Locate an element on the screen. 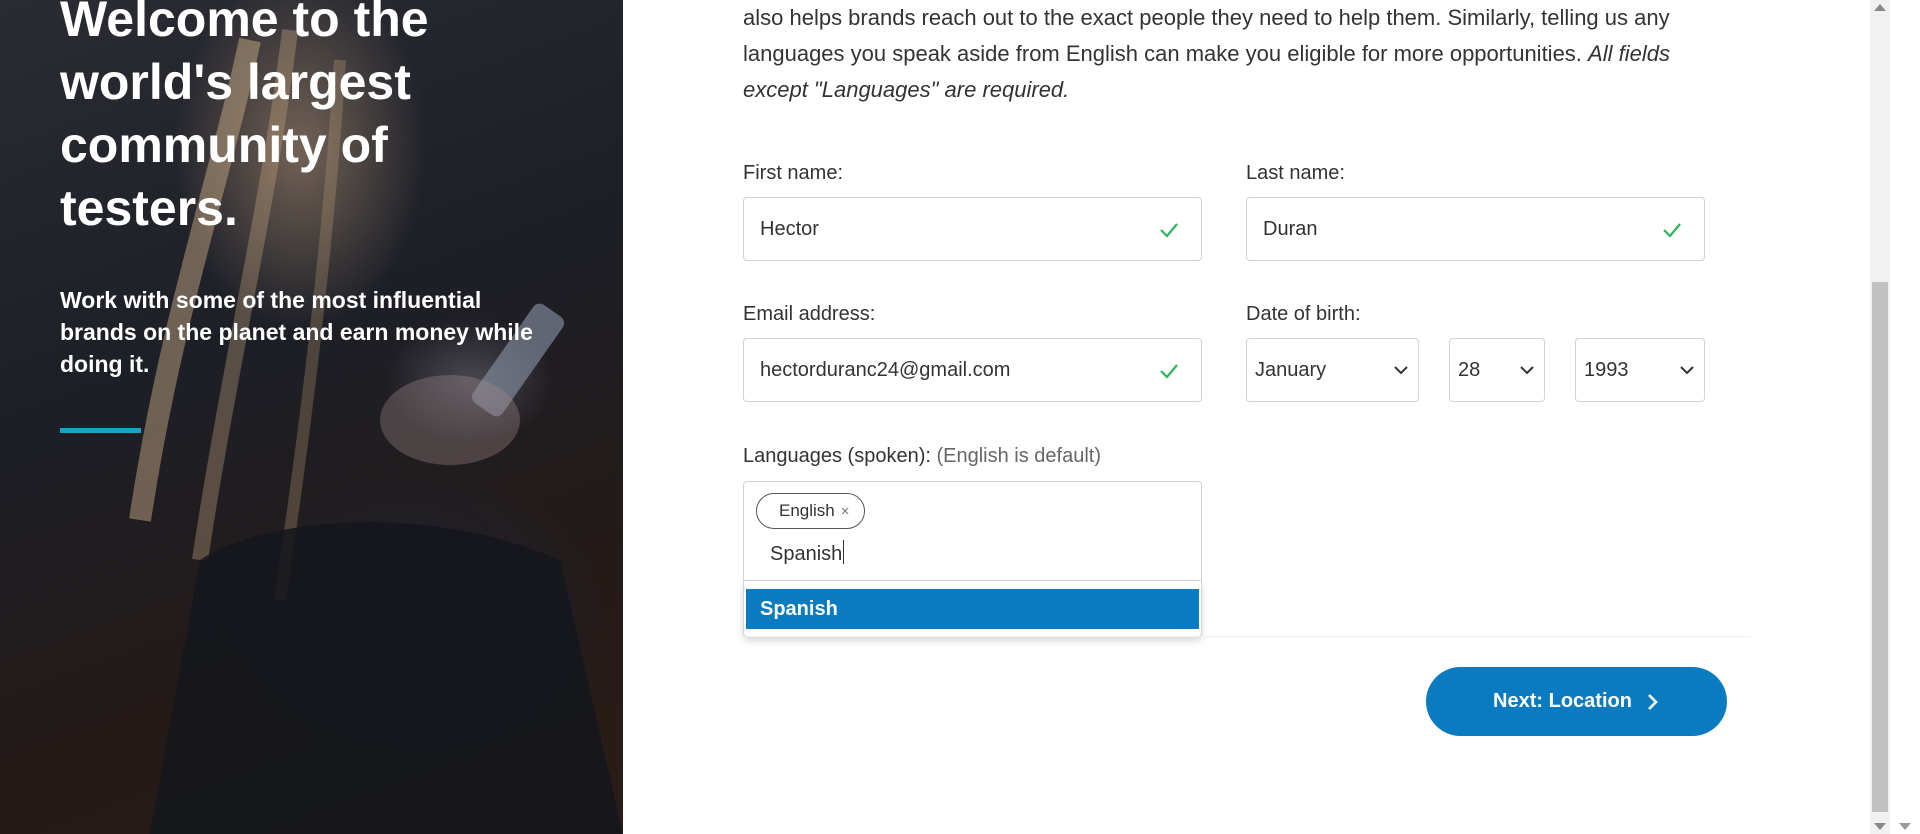 This screenshot has width=1920, height=834. language-chip-label: English is located at coordinates (807, 510).